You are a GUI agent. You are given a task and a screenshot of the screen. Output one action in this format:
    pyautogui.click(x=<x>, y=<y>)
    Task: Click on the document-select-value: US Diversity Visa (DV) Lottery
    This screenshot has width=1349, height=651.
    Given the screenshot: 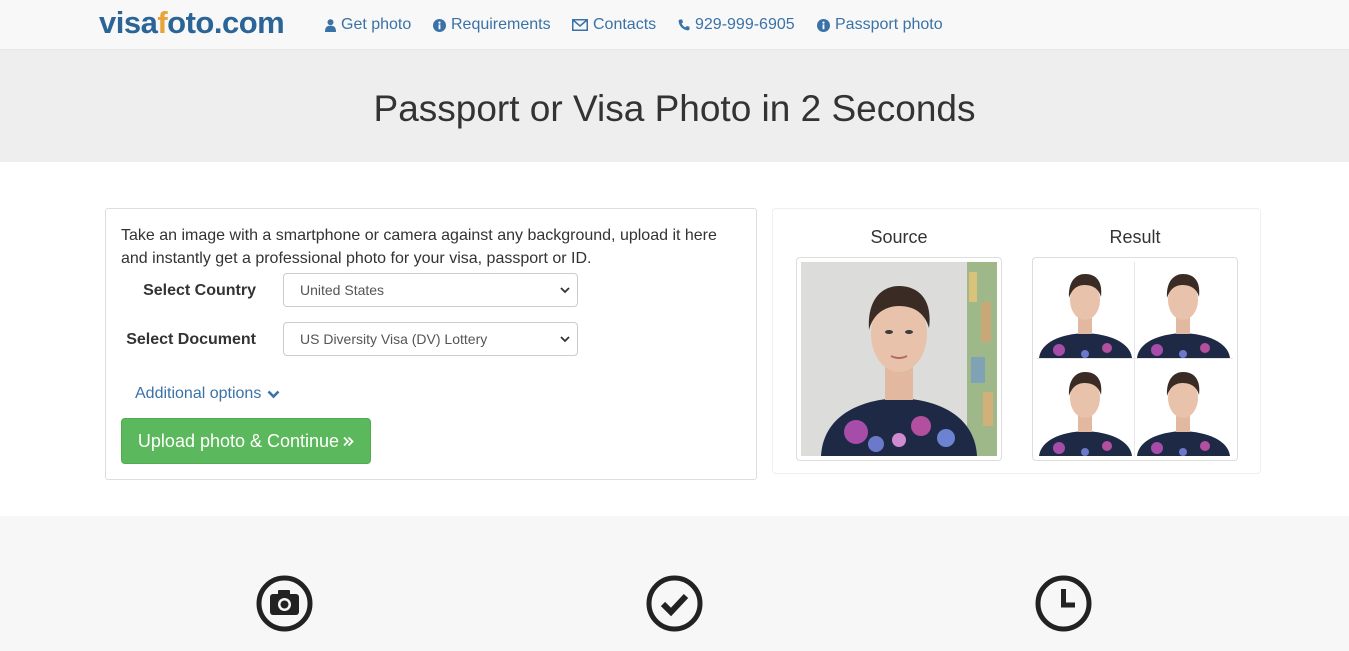 What is the action you would take?
    pyautogui.click(x=394, y=339)
    